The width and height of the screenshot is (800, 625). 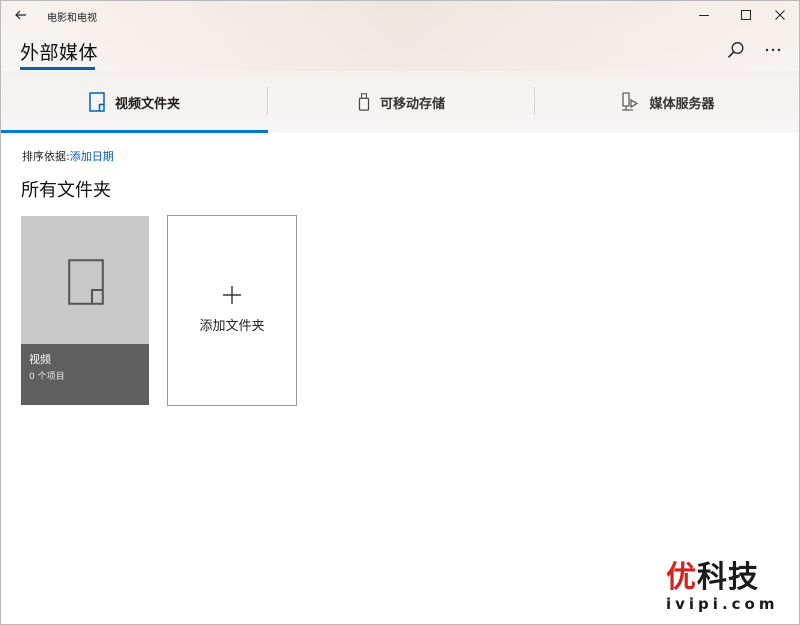 What do you see at coordinates (97, 102) in the screenshot?
I see `video-folder-icon` at bounding box center [97, 102].